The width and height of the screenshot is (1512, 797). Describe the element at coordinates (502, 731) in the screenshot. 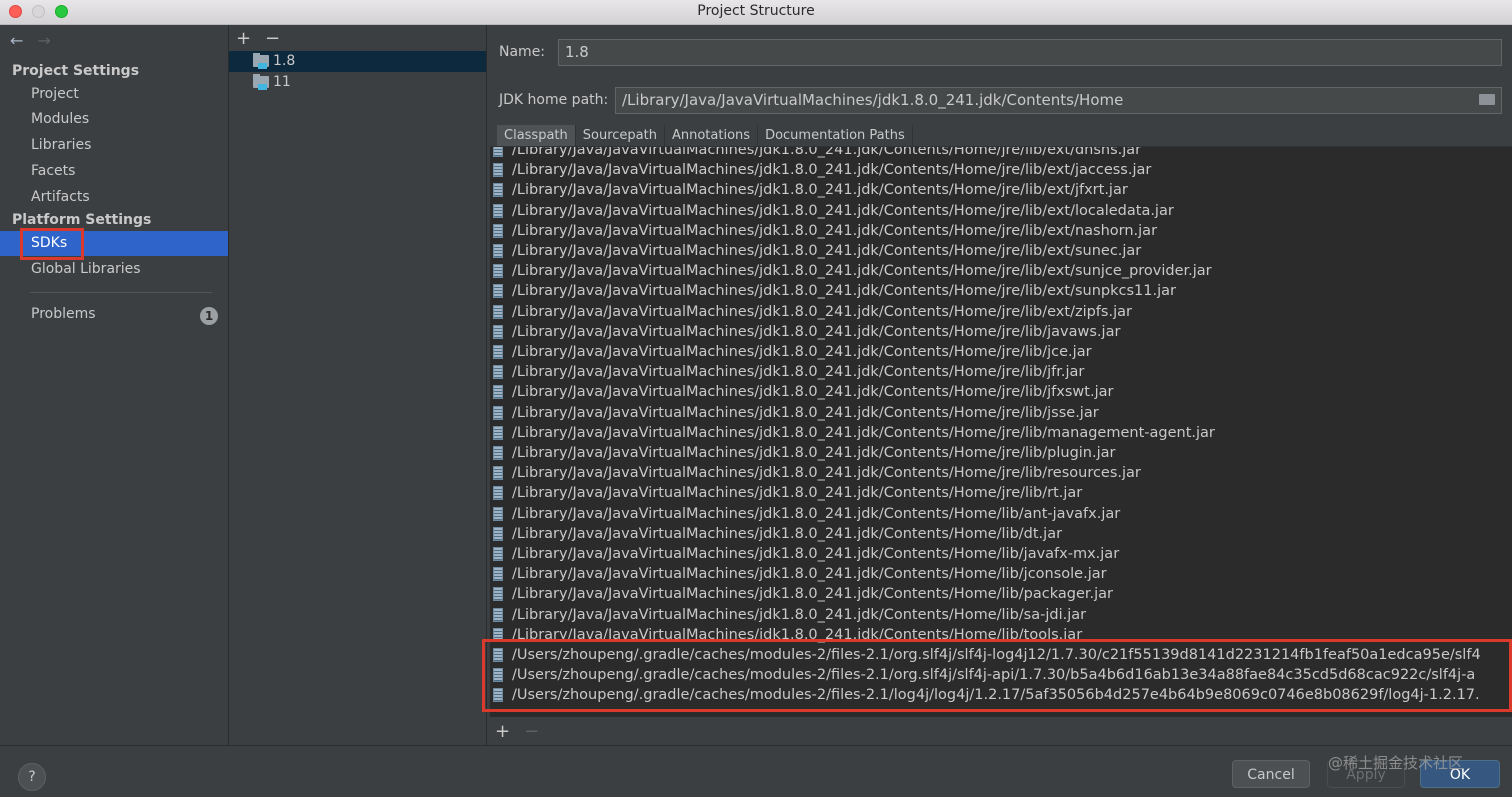

I see `add-path-button: +` at that location.